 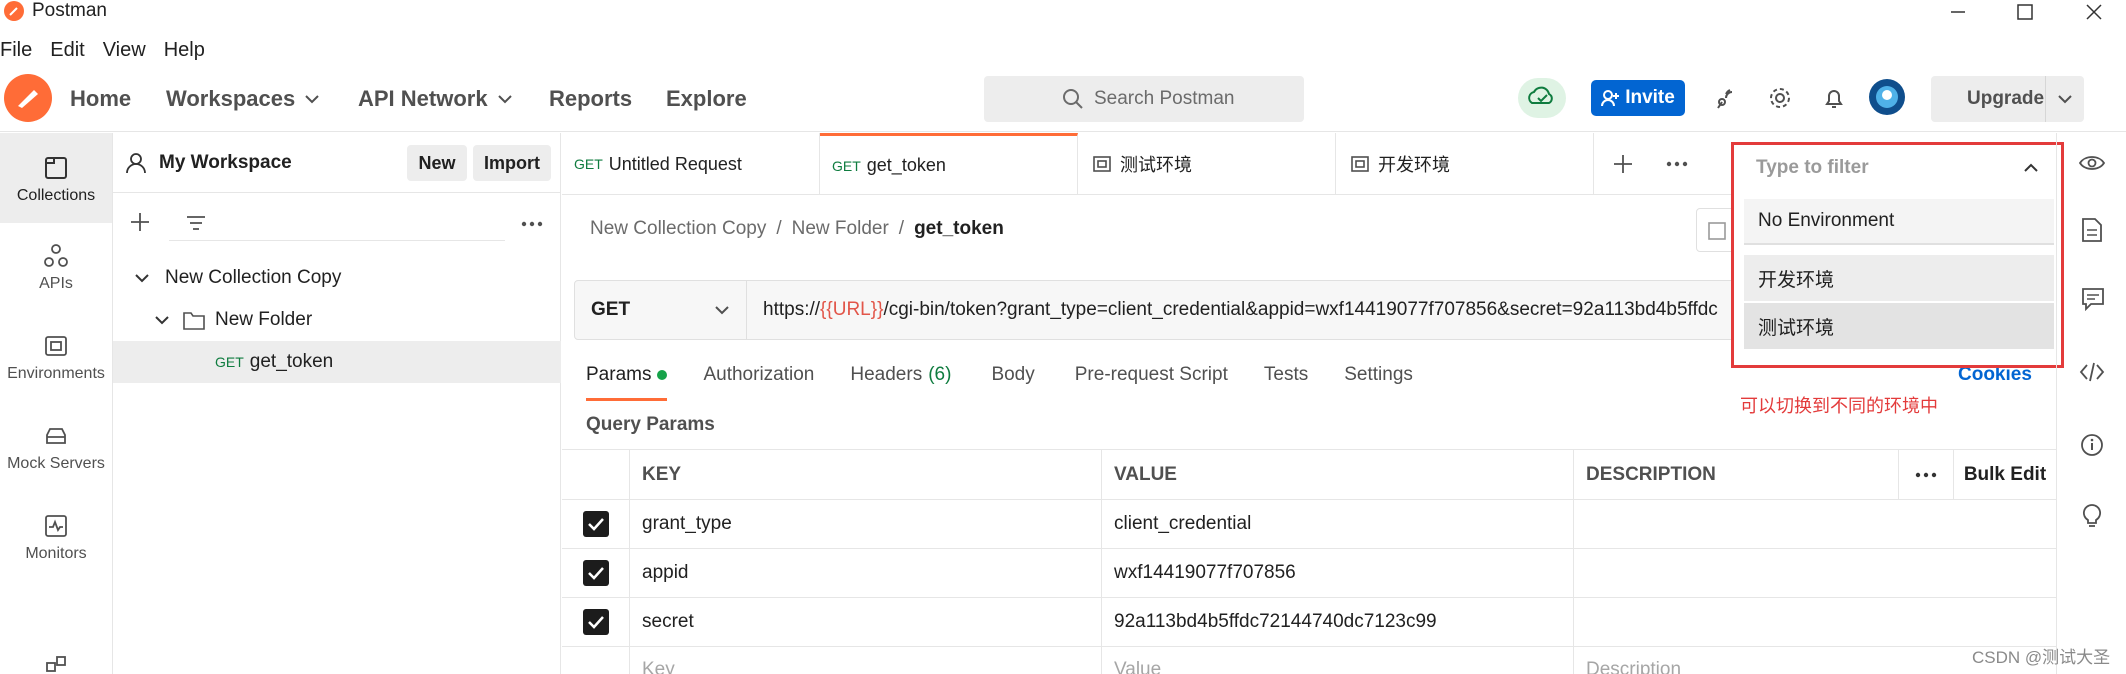 I want to click on menu-help: Help, so click(x=184, y=50).